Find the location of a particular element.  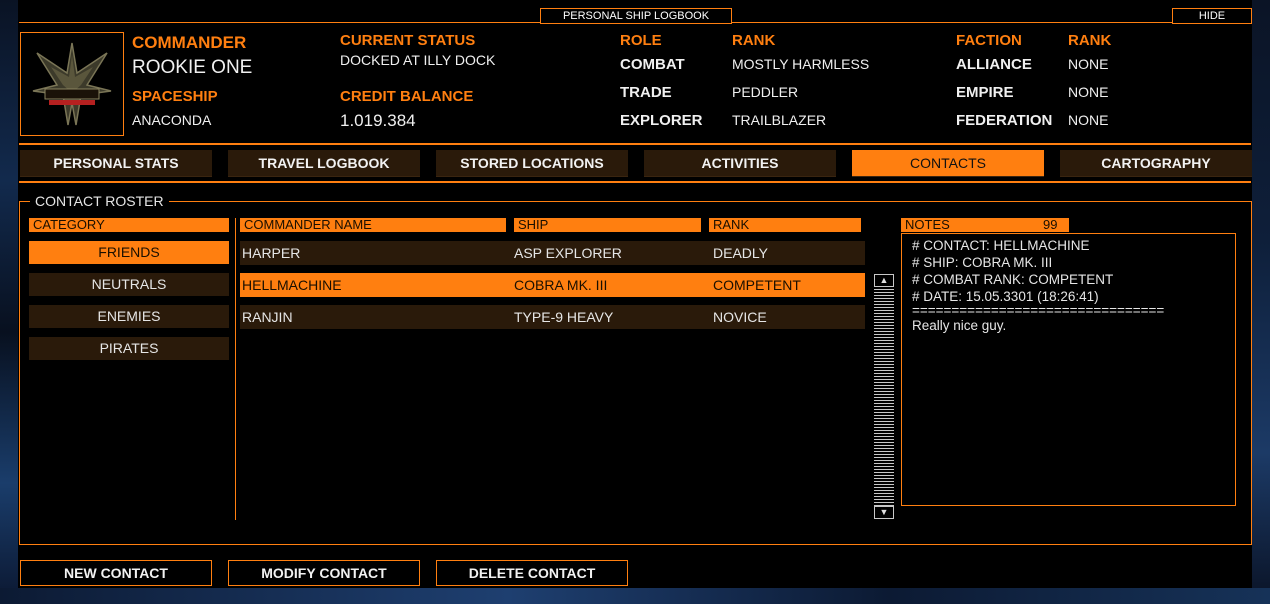

modify-contact-button: MODIFY CONTACT is located at coordinates (324, 573).